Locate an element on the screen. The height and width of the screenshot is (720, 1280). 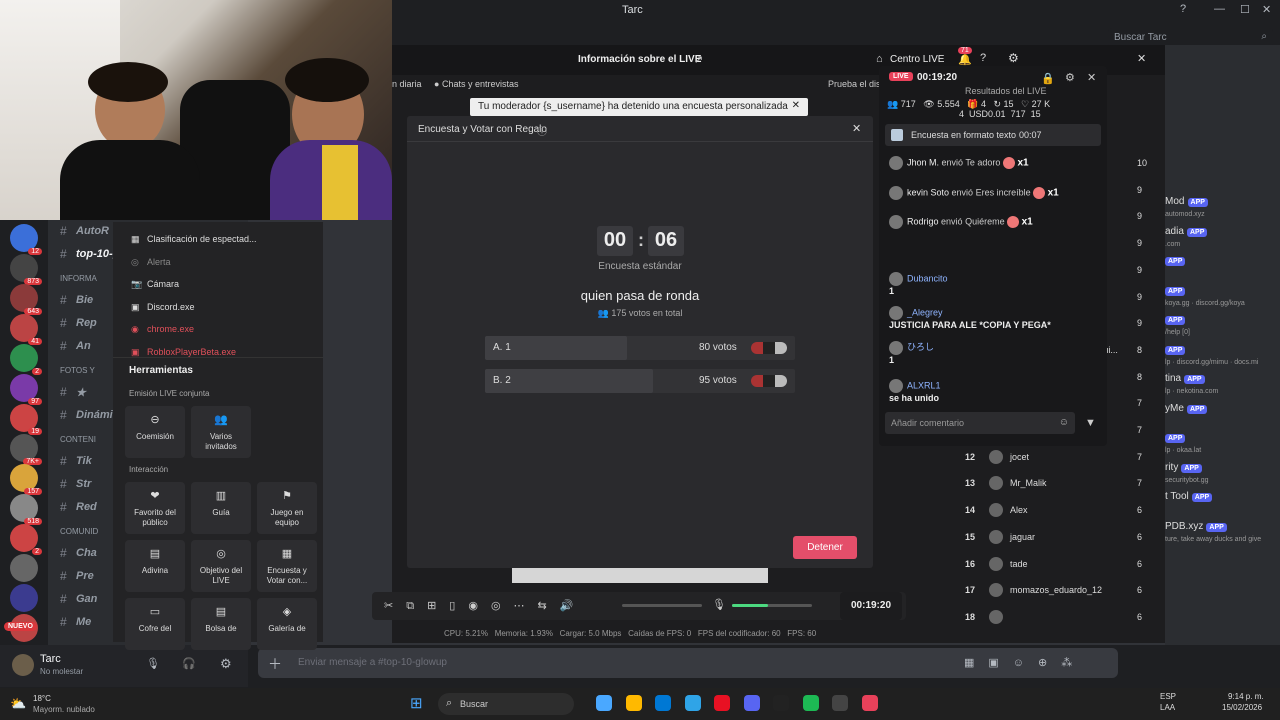
share-icon: ↗ is located at coordinates (698, 59).